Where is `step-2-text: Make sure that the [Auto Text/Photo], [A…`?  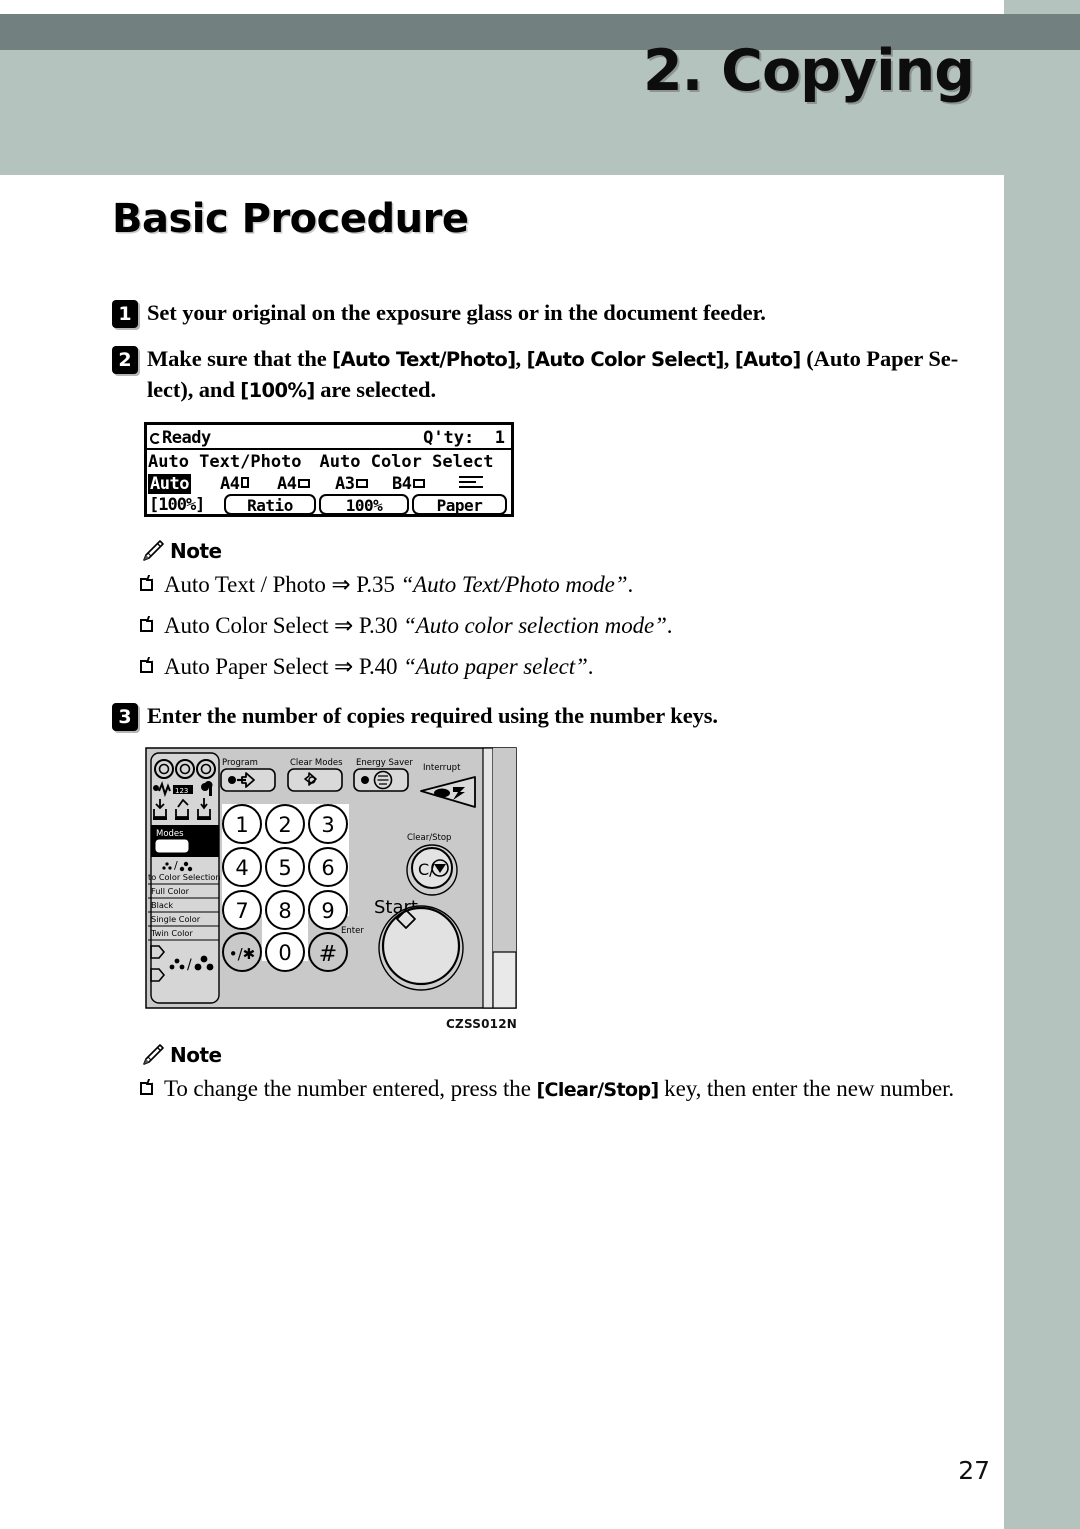
step-2-text: Make sure that the [Auto Text/Photo], [A… is located at coordinates (552, 375).